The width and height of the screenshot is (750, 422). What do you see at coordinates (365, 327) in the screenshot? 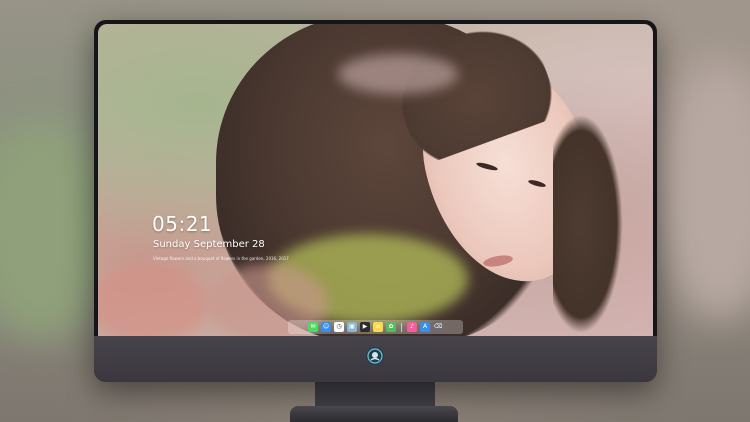
I see `video-icon: ▶` at bounding box center [365, 327].